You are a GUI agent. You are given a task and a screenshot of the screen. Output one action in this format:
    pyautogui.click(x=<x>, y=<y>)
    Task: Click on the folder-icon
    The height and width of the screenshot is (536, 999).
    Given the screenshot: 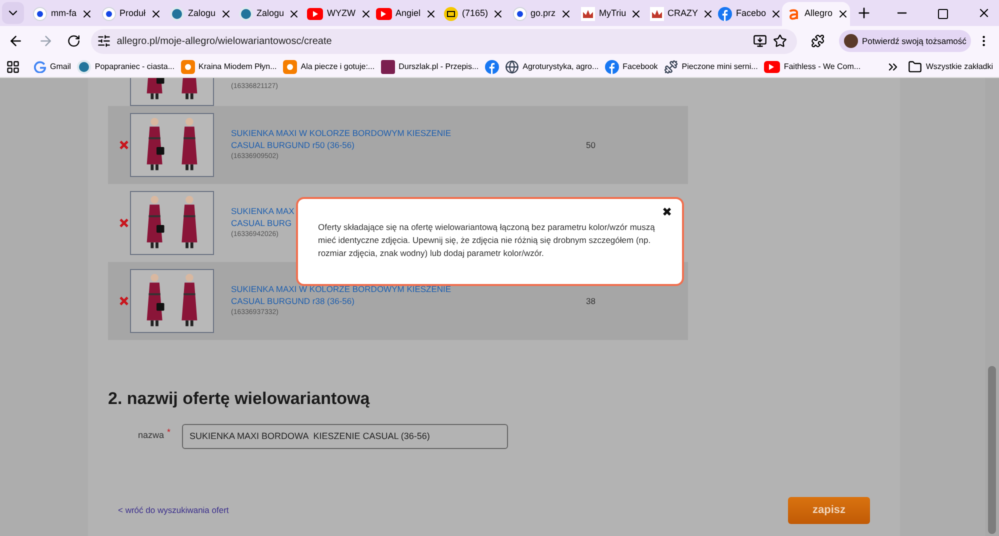 What is the action you would take?
    pyautogui.click(x=915, y=67)
    